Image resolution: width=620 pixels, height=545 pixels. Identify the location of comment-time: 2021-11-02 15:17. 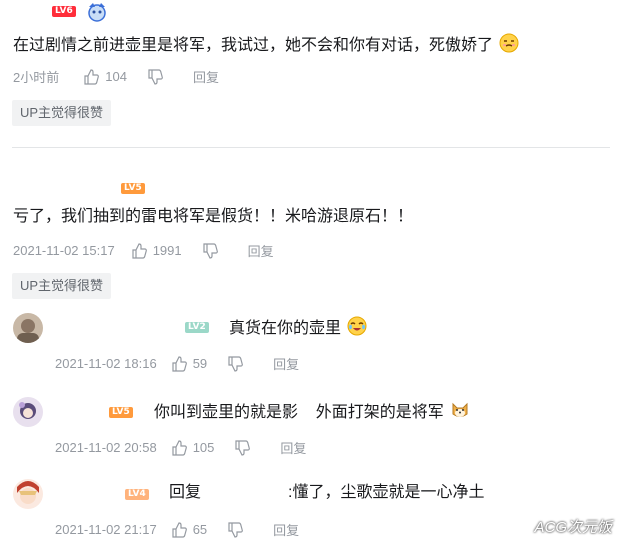
(64, 250).